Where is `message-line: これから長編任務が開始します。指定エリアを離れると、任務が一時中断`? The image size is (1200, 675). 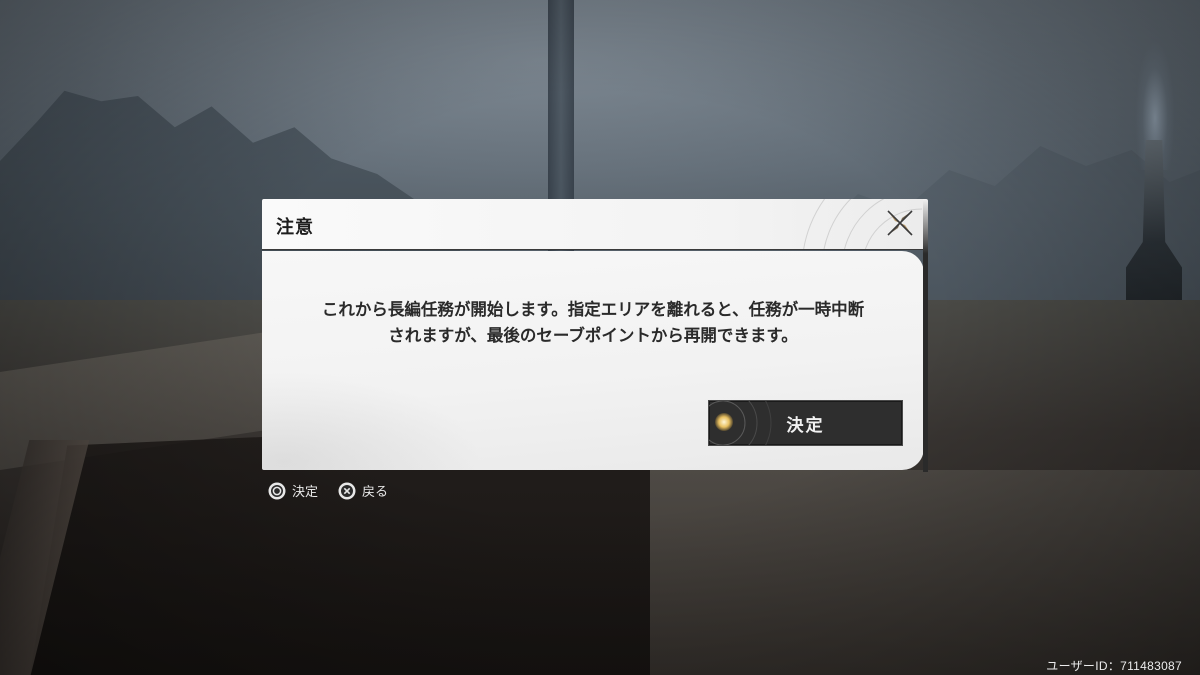
message-line: これから長編任務が開始します。指定エリアを離れると、任務が一時中断 is located at coordinates (593, 309).